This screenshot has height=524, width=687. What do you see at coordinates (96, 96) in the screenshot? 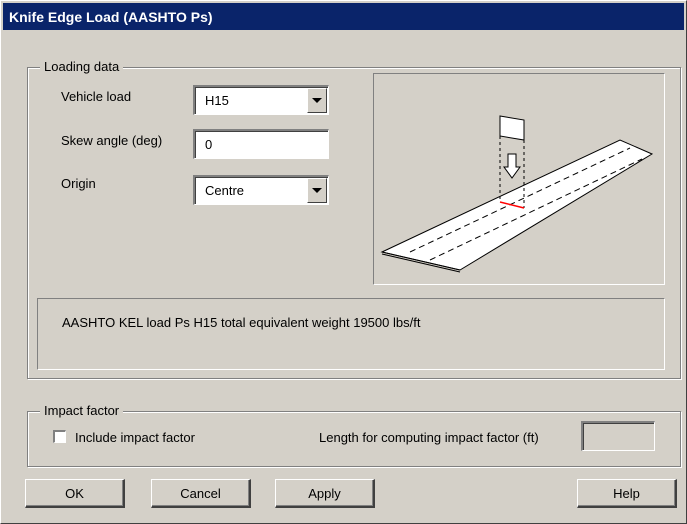
I see `vehicle-load-label: Vehicle load` at bounding box center [96, 96].